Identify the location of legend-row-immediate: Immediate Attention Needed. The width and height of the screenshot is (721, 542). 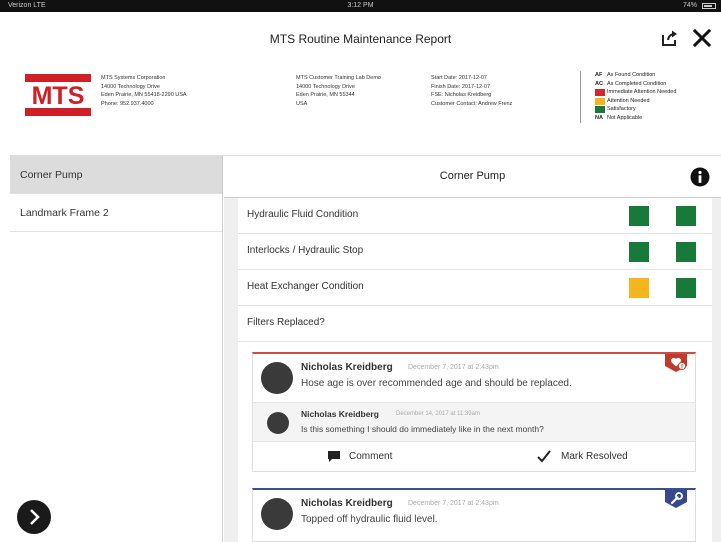
(635, 92).